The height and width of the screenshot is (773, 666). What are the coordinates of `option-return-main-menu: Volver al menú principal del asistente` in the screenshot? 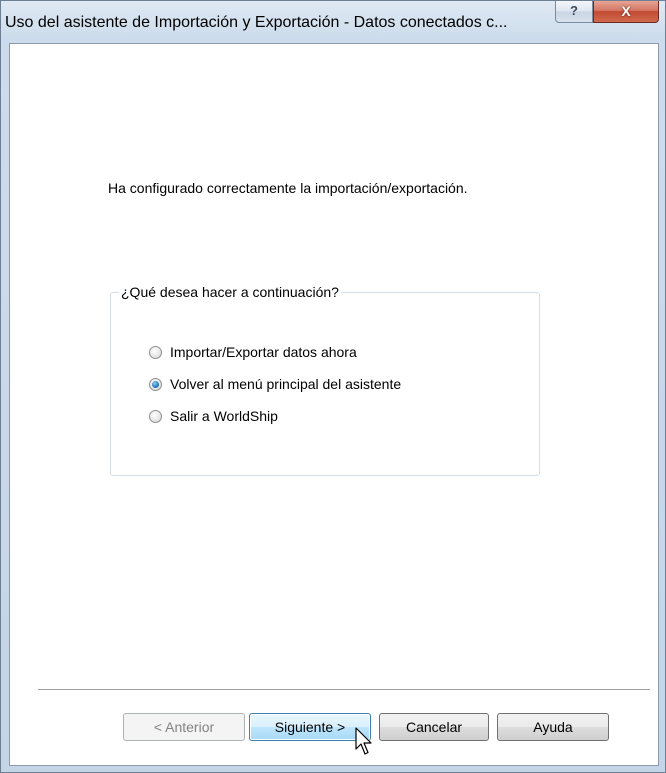 It's located at (275, 384).